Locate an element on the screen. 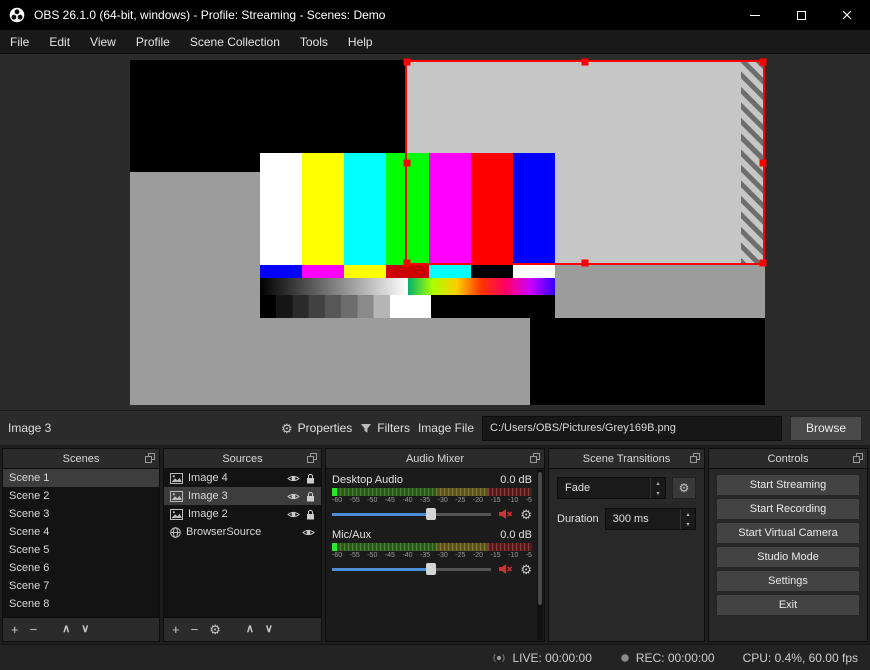 The height and width of the screenshot is (670, 870). remove-scene-button: − is located at coordinates (34, 629).